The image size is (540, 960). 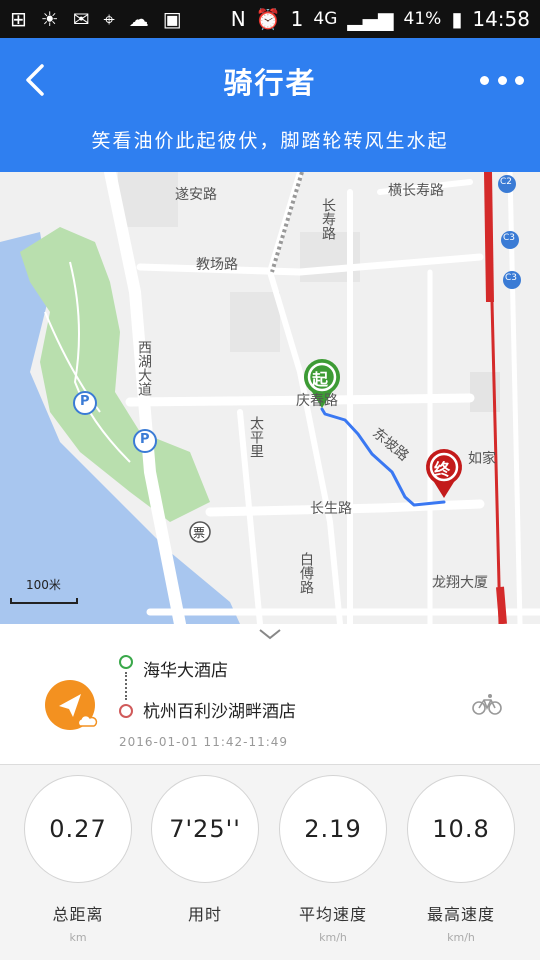 I want to click on road-label: 横长寿路, so click(x=416, y=191).